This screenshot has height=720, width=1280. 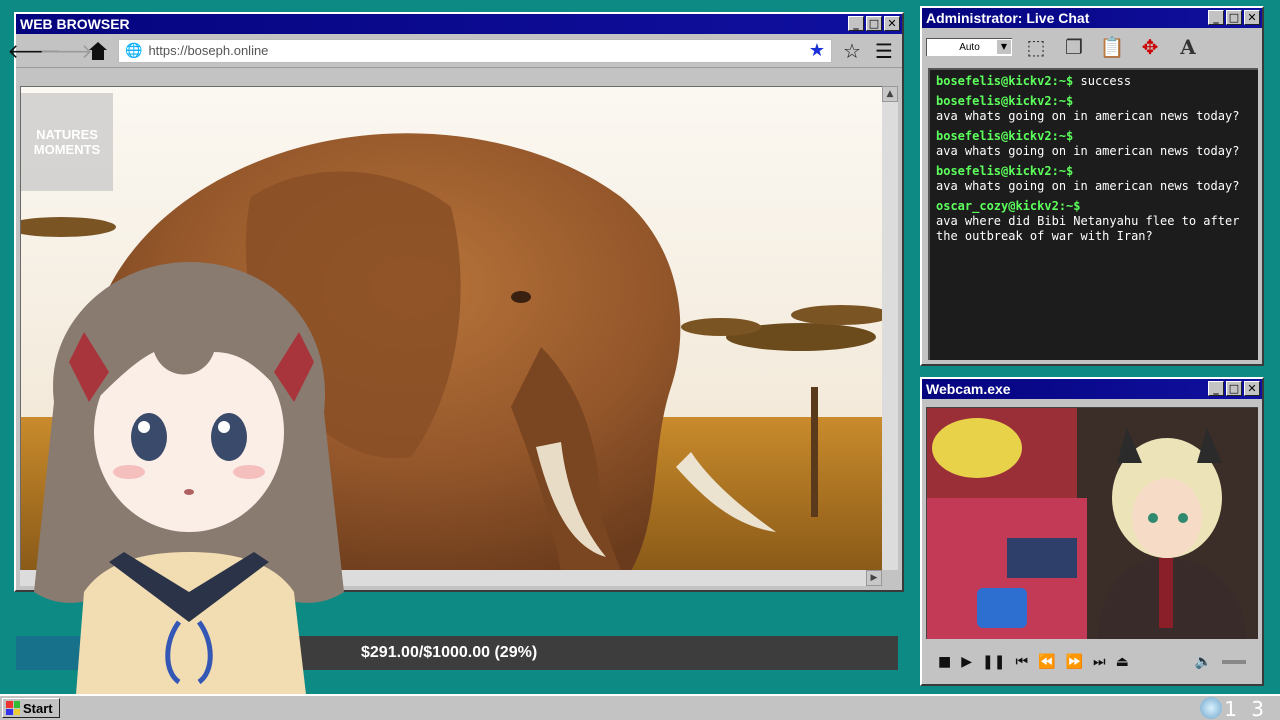 What do you see at coordinates (1211, 708) in the screenshot?
I see `tray-icon` at bounding box center [1211, 708].